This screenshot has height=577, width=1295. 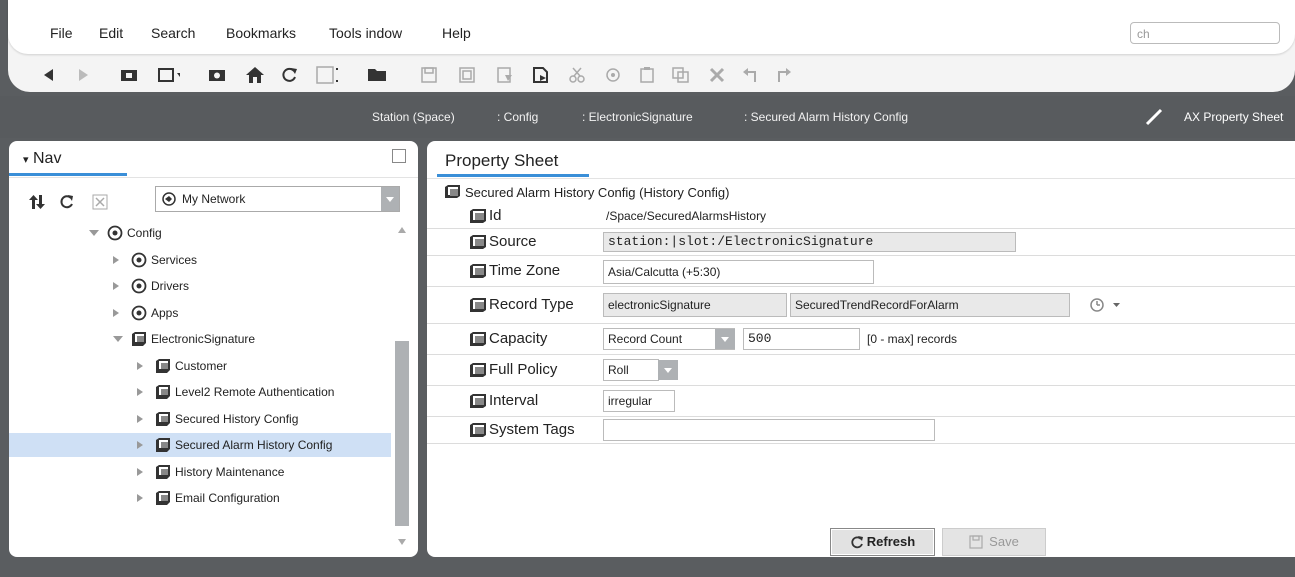 What do you see at coordinates (237, 418) in the screenshot?
I see `tree-node-label: Secured History Config` at bounding box center [237, 418].